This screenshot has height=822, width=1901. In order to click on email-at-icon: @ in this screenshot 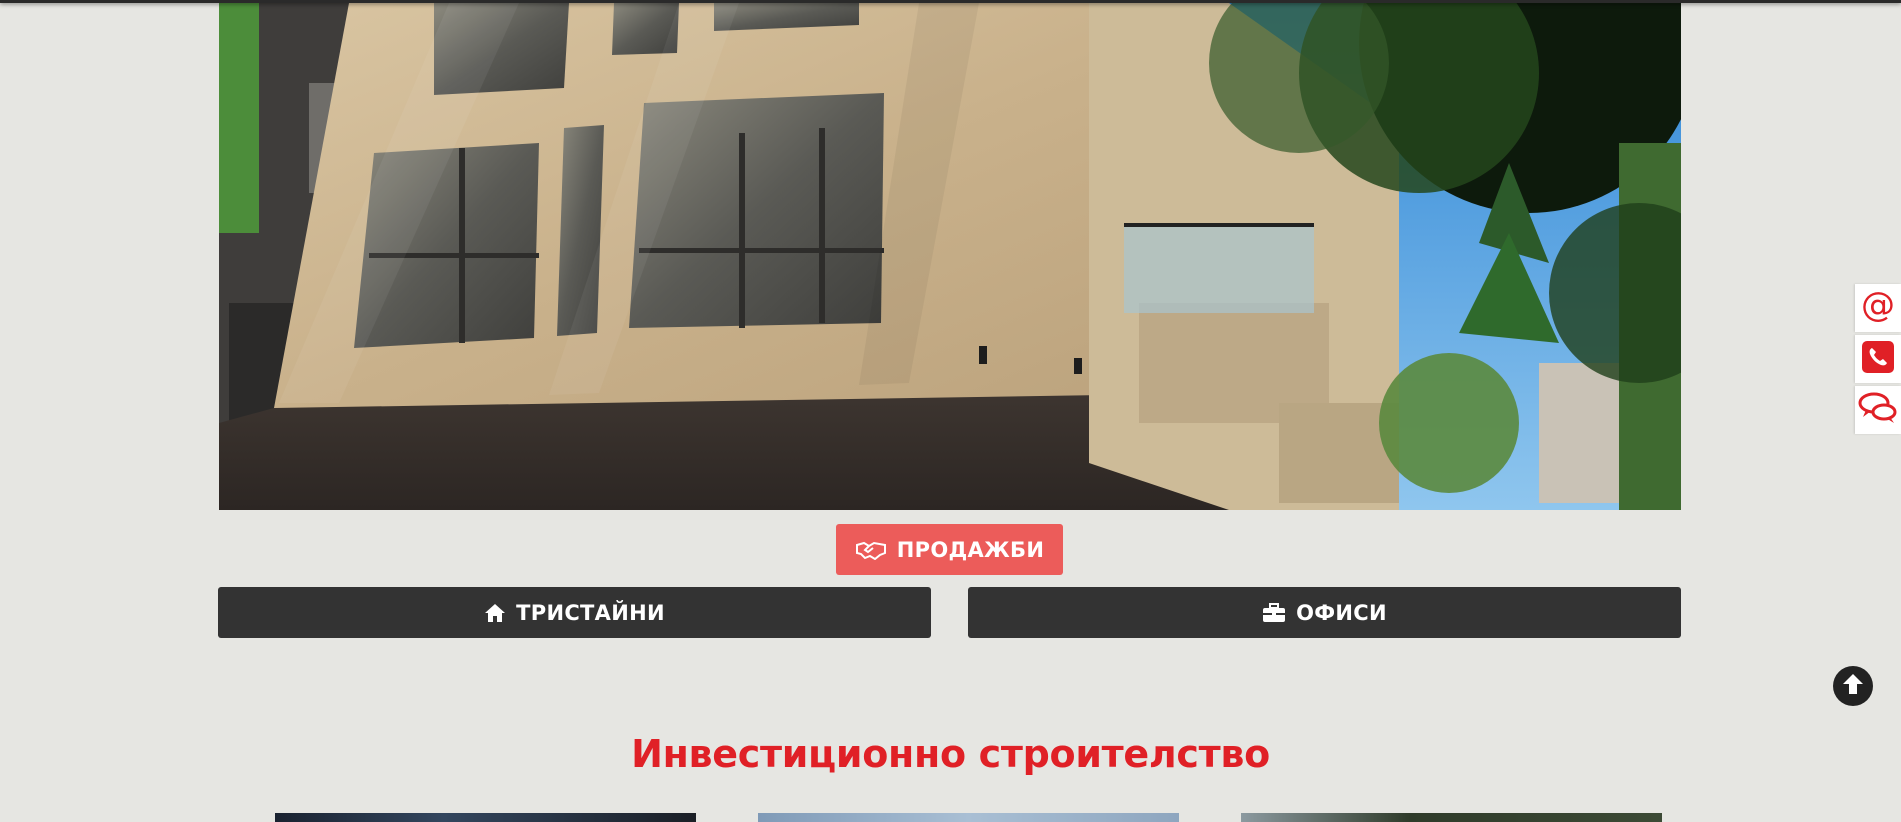, I will do `click(1878, 306)`.